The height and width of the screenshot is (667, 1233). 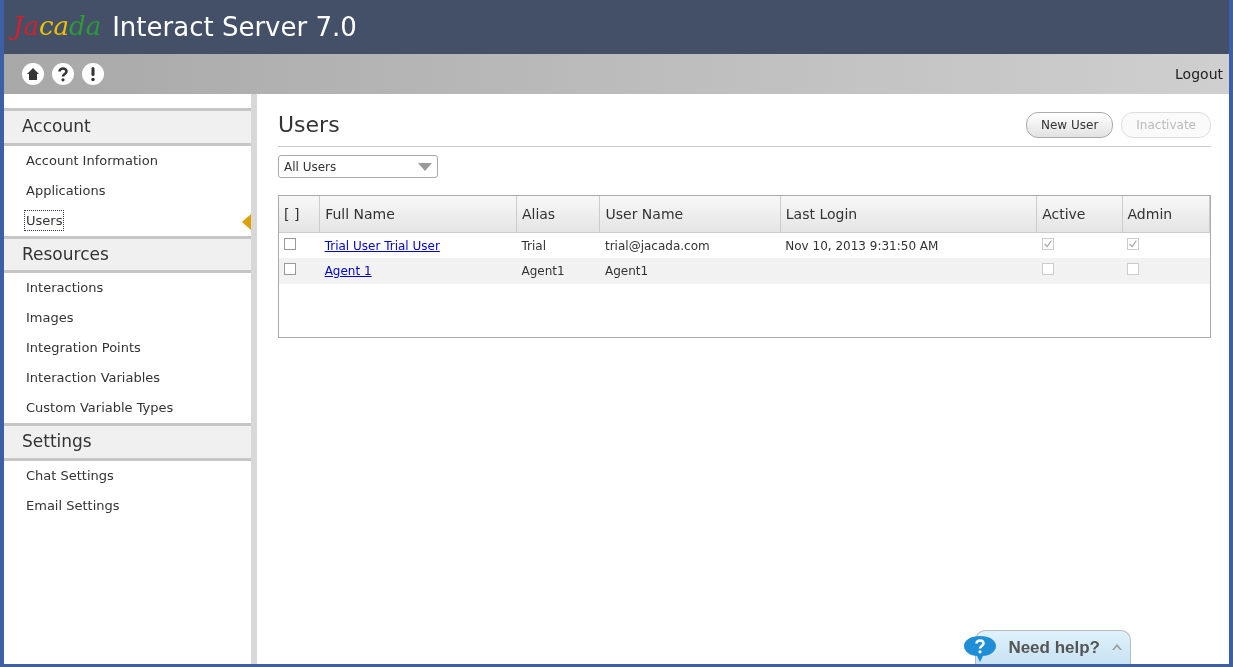 I want to click on sidebar-item: Interactions, so click(x=65, y=288).